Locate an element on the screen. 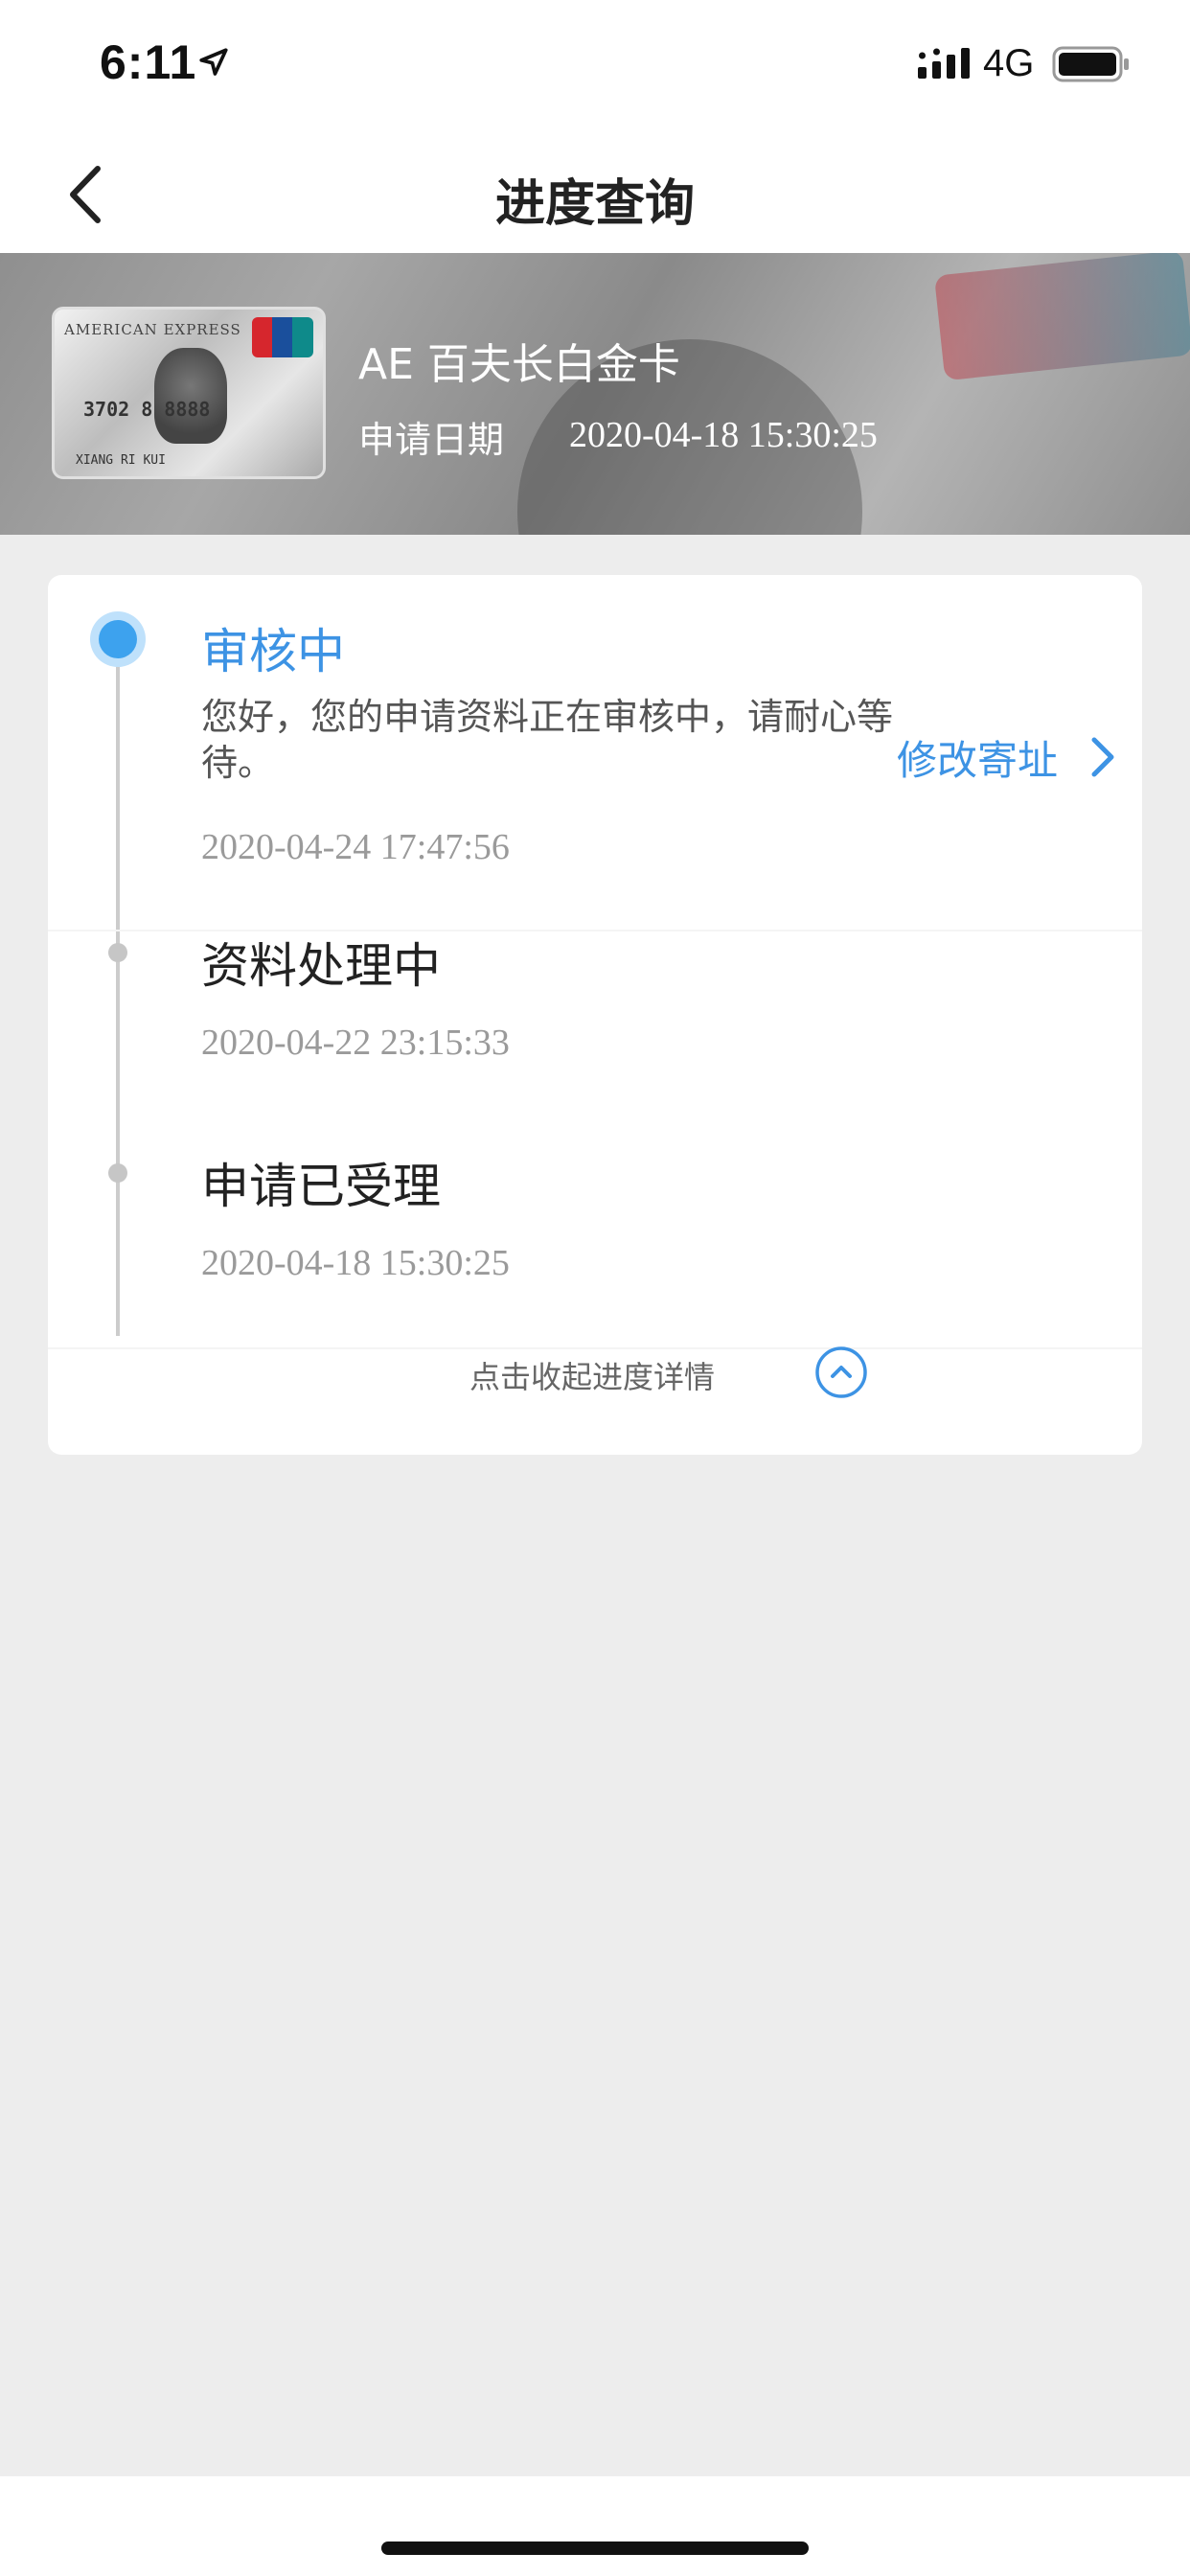 The height and width of the screenshot is (2576, 1190). divider is located at coordinates (595, 1348).